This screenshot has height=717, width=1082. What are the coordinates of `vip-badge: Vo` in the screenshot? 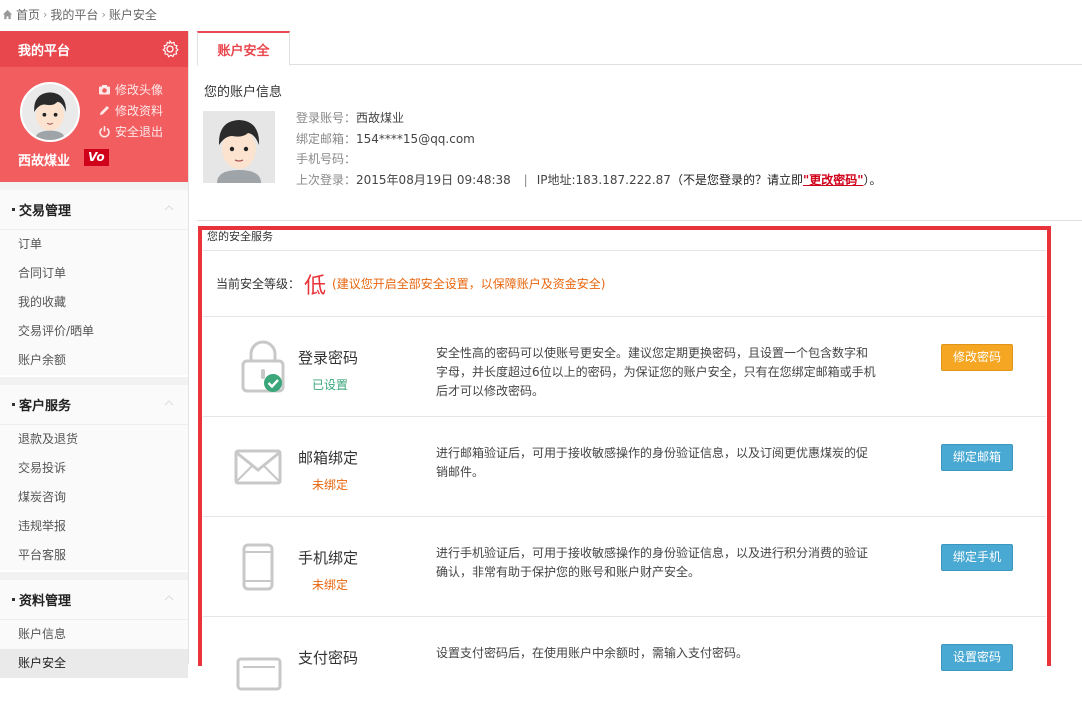 It's located at (96, 157).